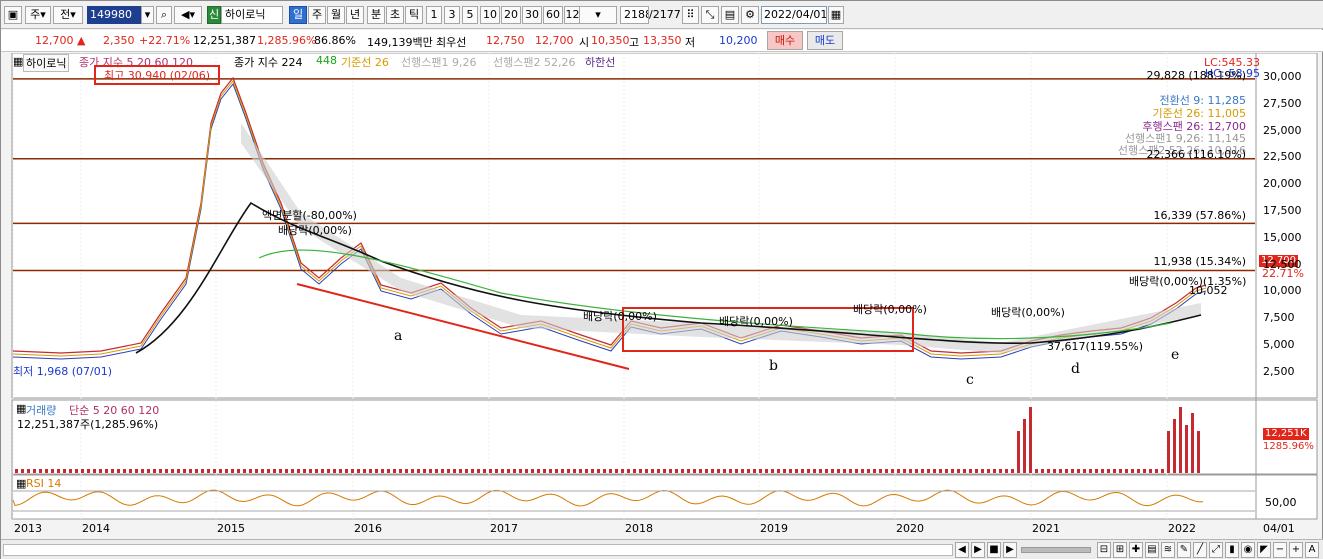  I want to click on interval-20-button: 20, so click(511, 15).